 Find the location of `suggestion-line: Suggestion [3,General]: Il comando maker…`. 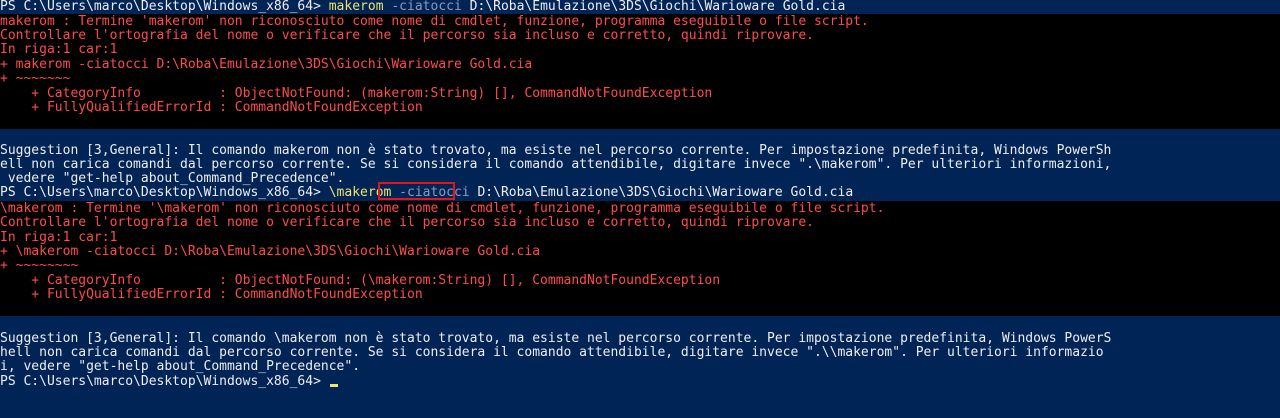

suggestion-line: Suggestion [3,General]: Il comando maker… is located at coordinates (556, 150).